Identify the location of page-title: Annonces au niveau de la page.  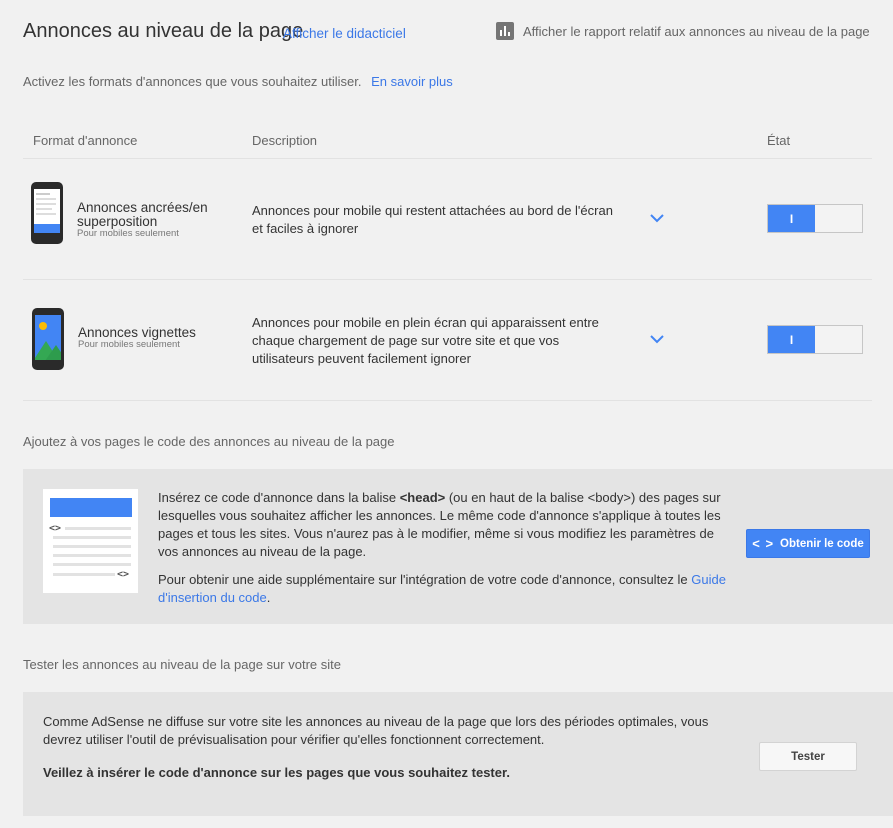
(163, 31).